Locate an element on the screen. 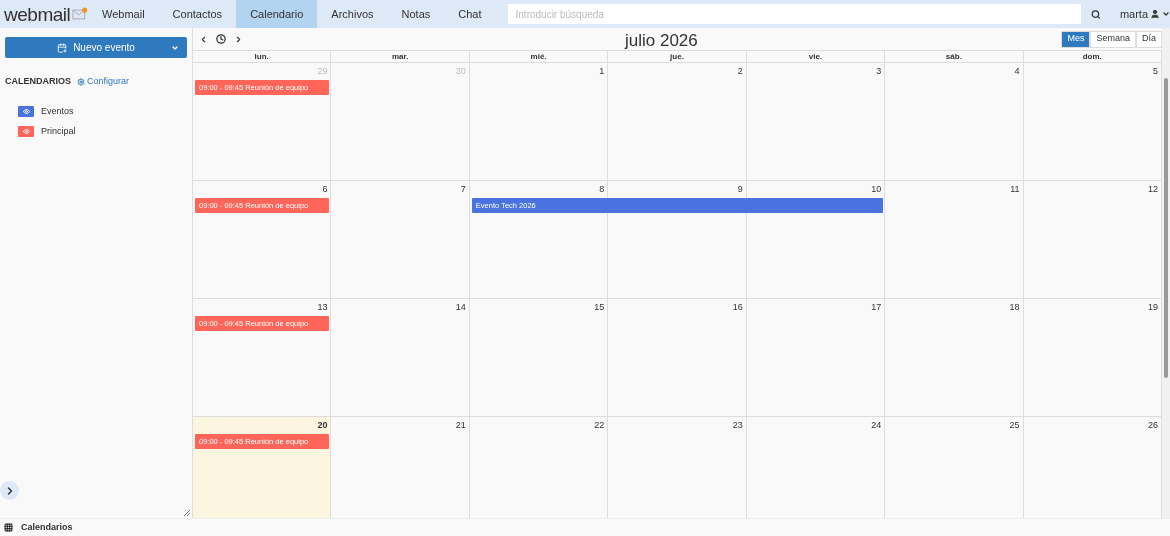 The height and width of the screenshot is (536, 1170). new-event-button: Nuevo evento is located at coordinates (96, 47).